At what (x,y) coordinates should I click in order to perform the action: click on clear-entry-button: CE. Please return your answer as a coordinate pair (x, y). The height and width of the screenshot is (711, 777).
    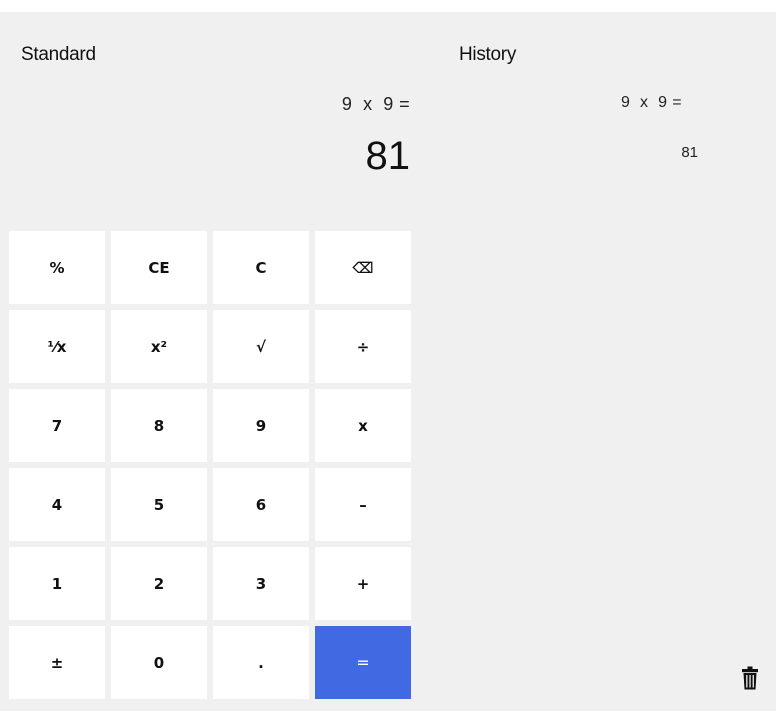
    Looking at the image, I should click on (159, 267).